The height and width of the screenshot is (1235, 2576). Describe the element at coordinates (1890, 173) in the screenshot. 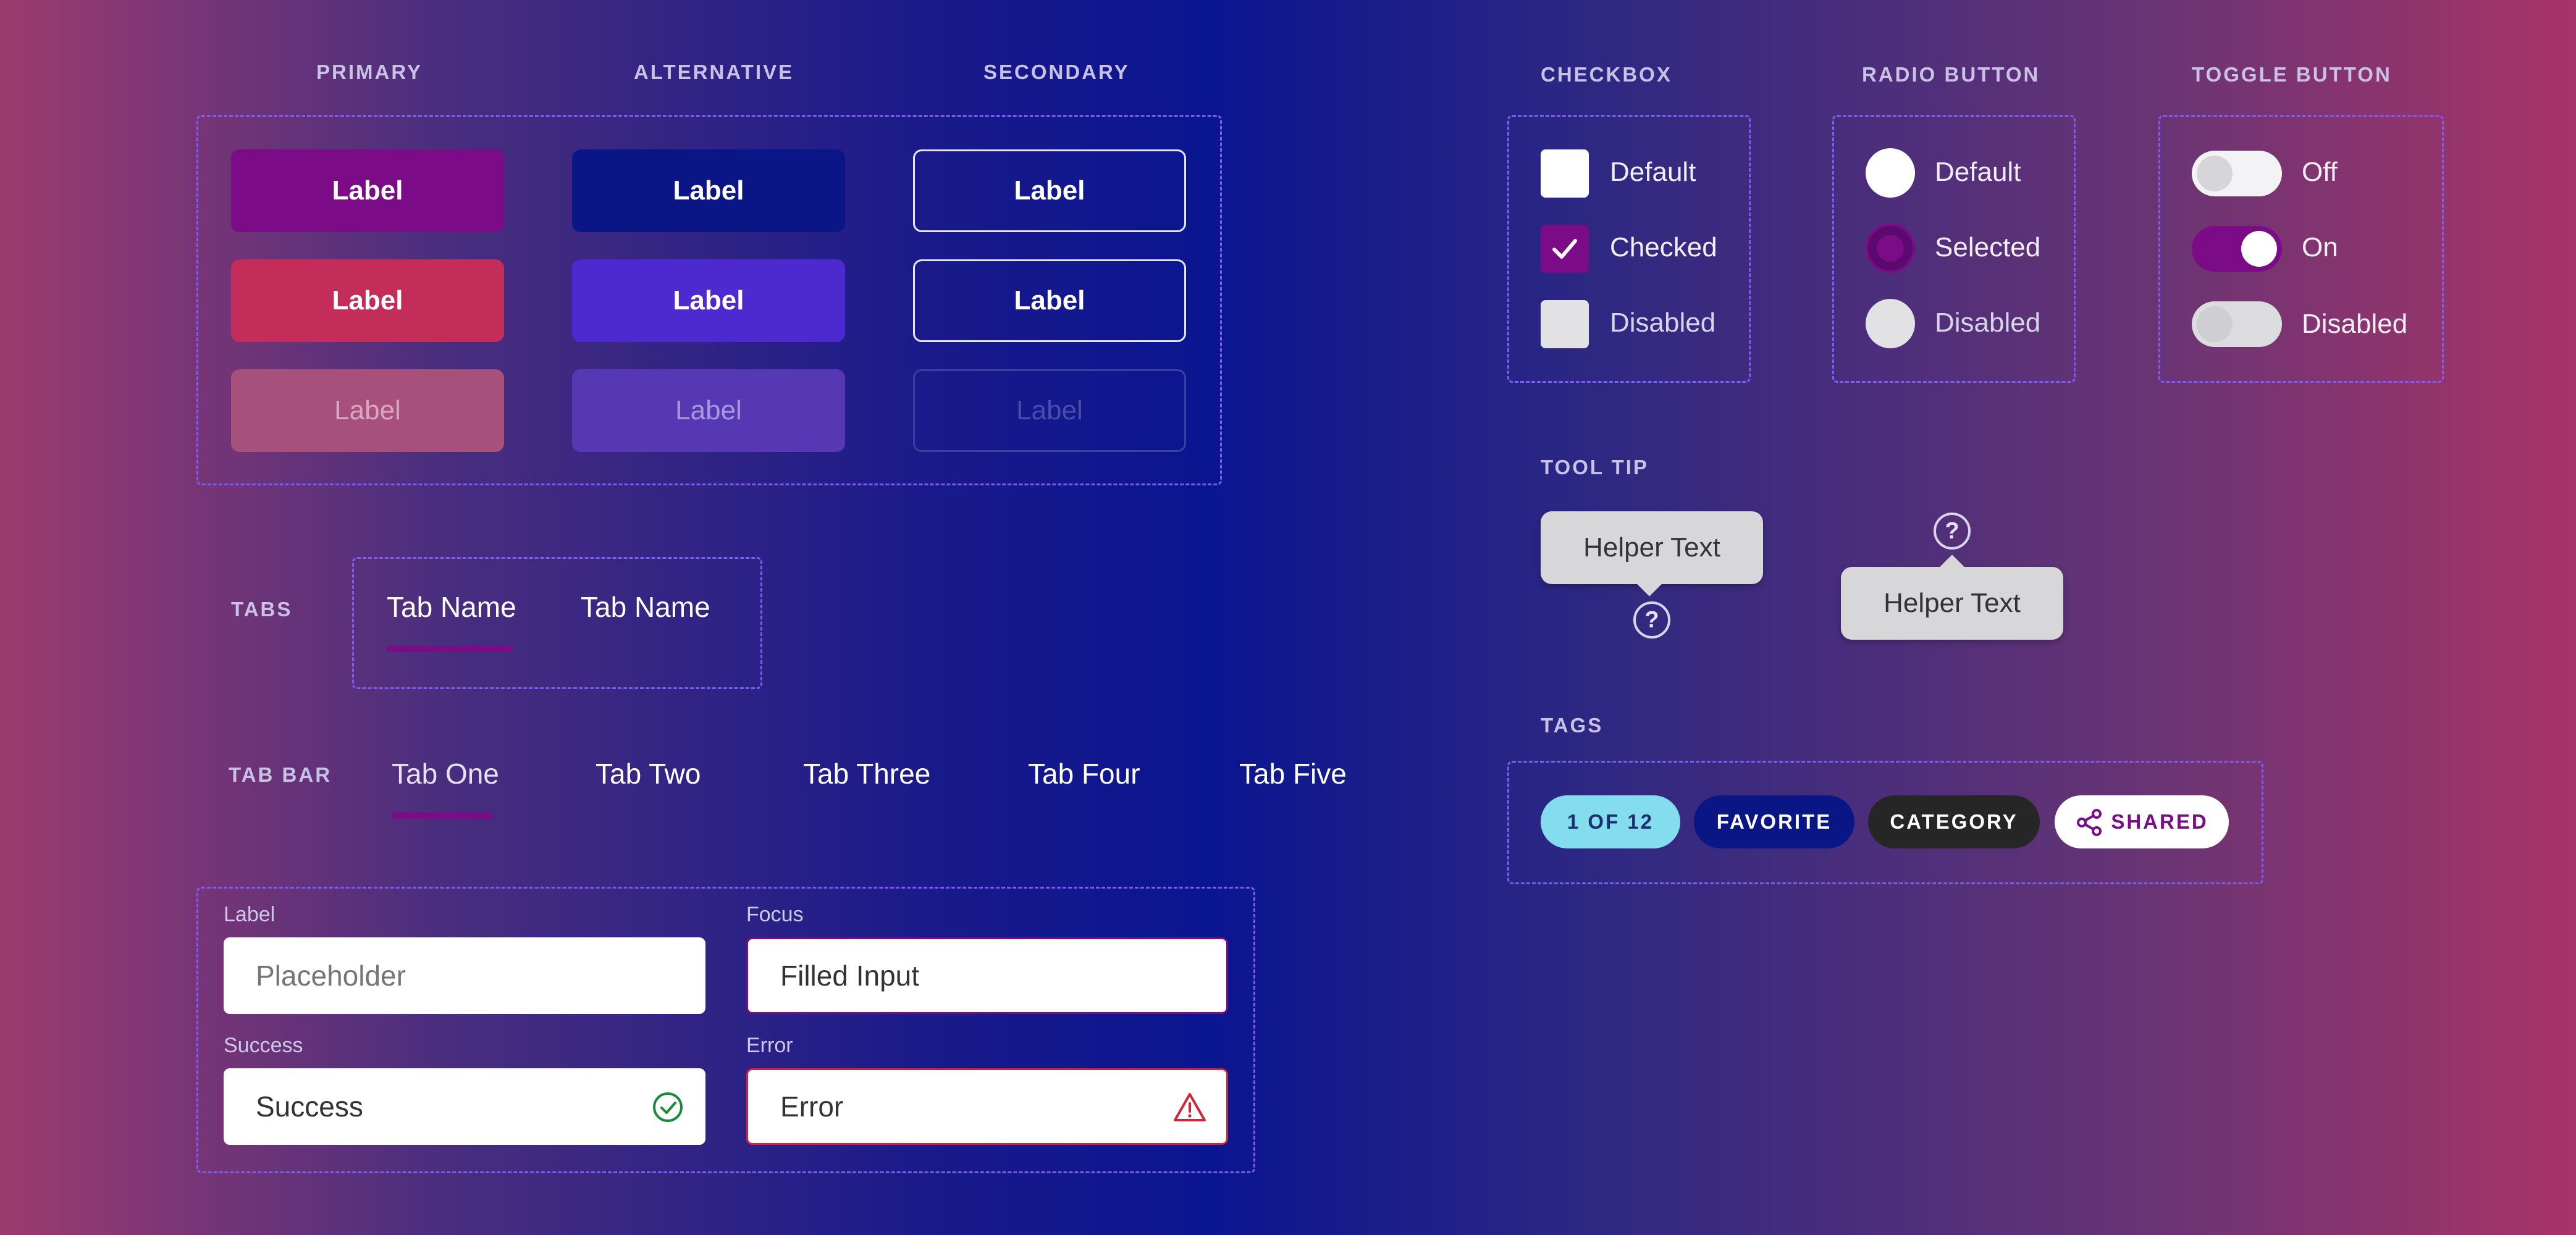

I see `radio-default` at that location.